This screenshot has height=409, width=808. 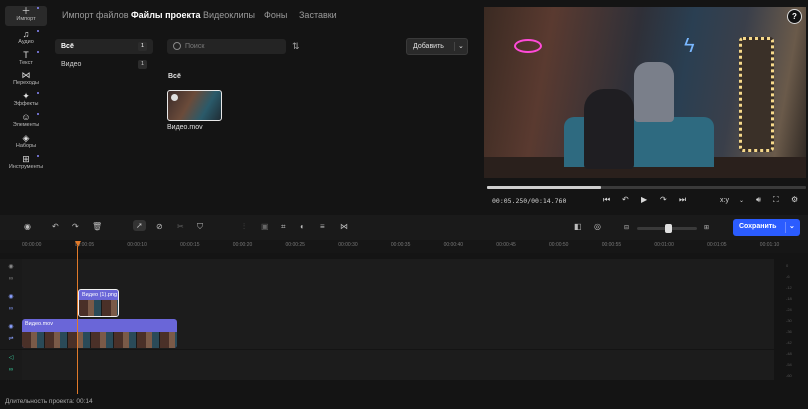 I want to click on zoom-slider, so click(x=667, y=228).